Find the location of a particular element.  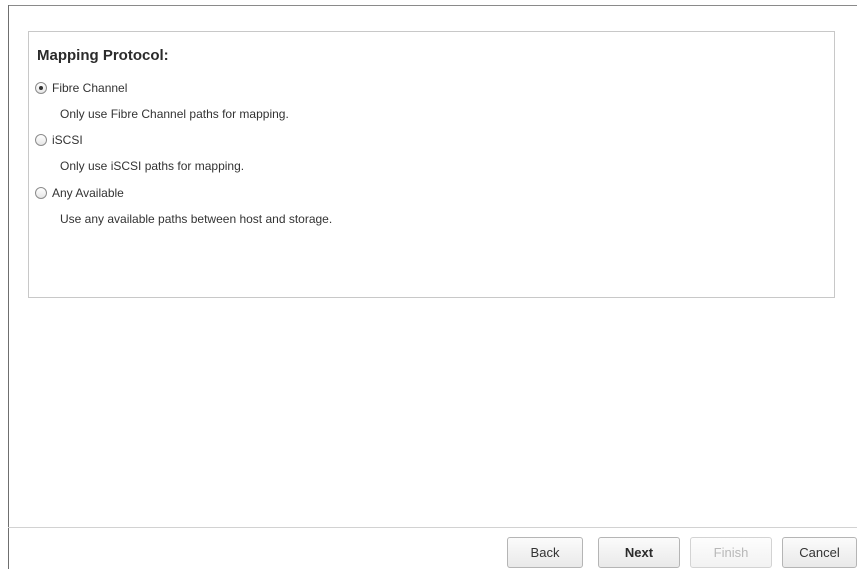

radio-button-selected-icon is located at coordinates (41, 88).